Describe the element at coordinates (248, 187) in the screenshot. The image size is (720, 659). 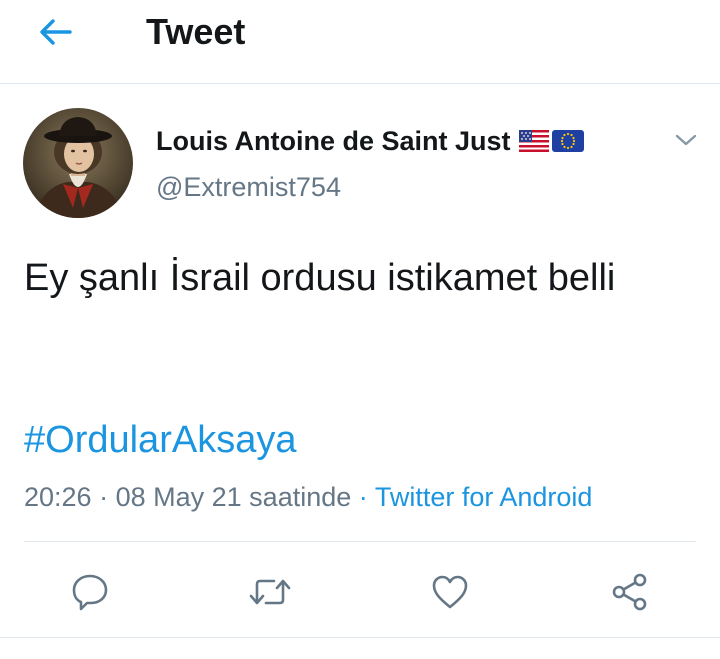
I see `user-handle: @Extremist754` at that location.